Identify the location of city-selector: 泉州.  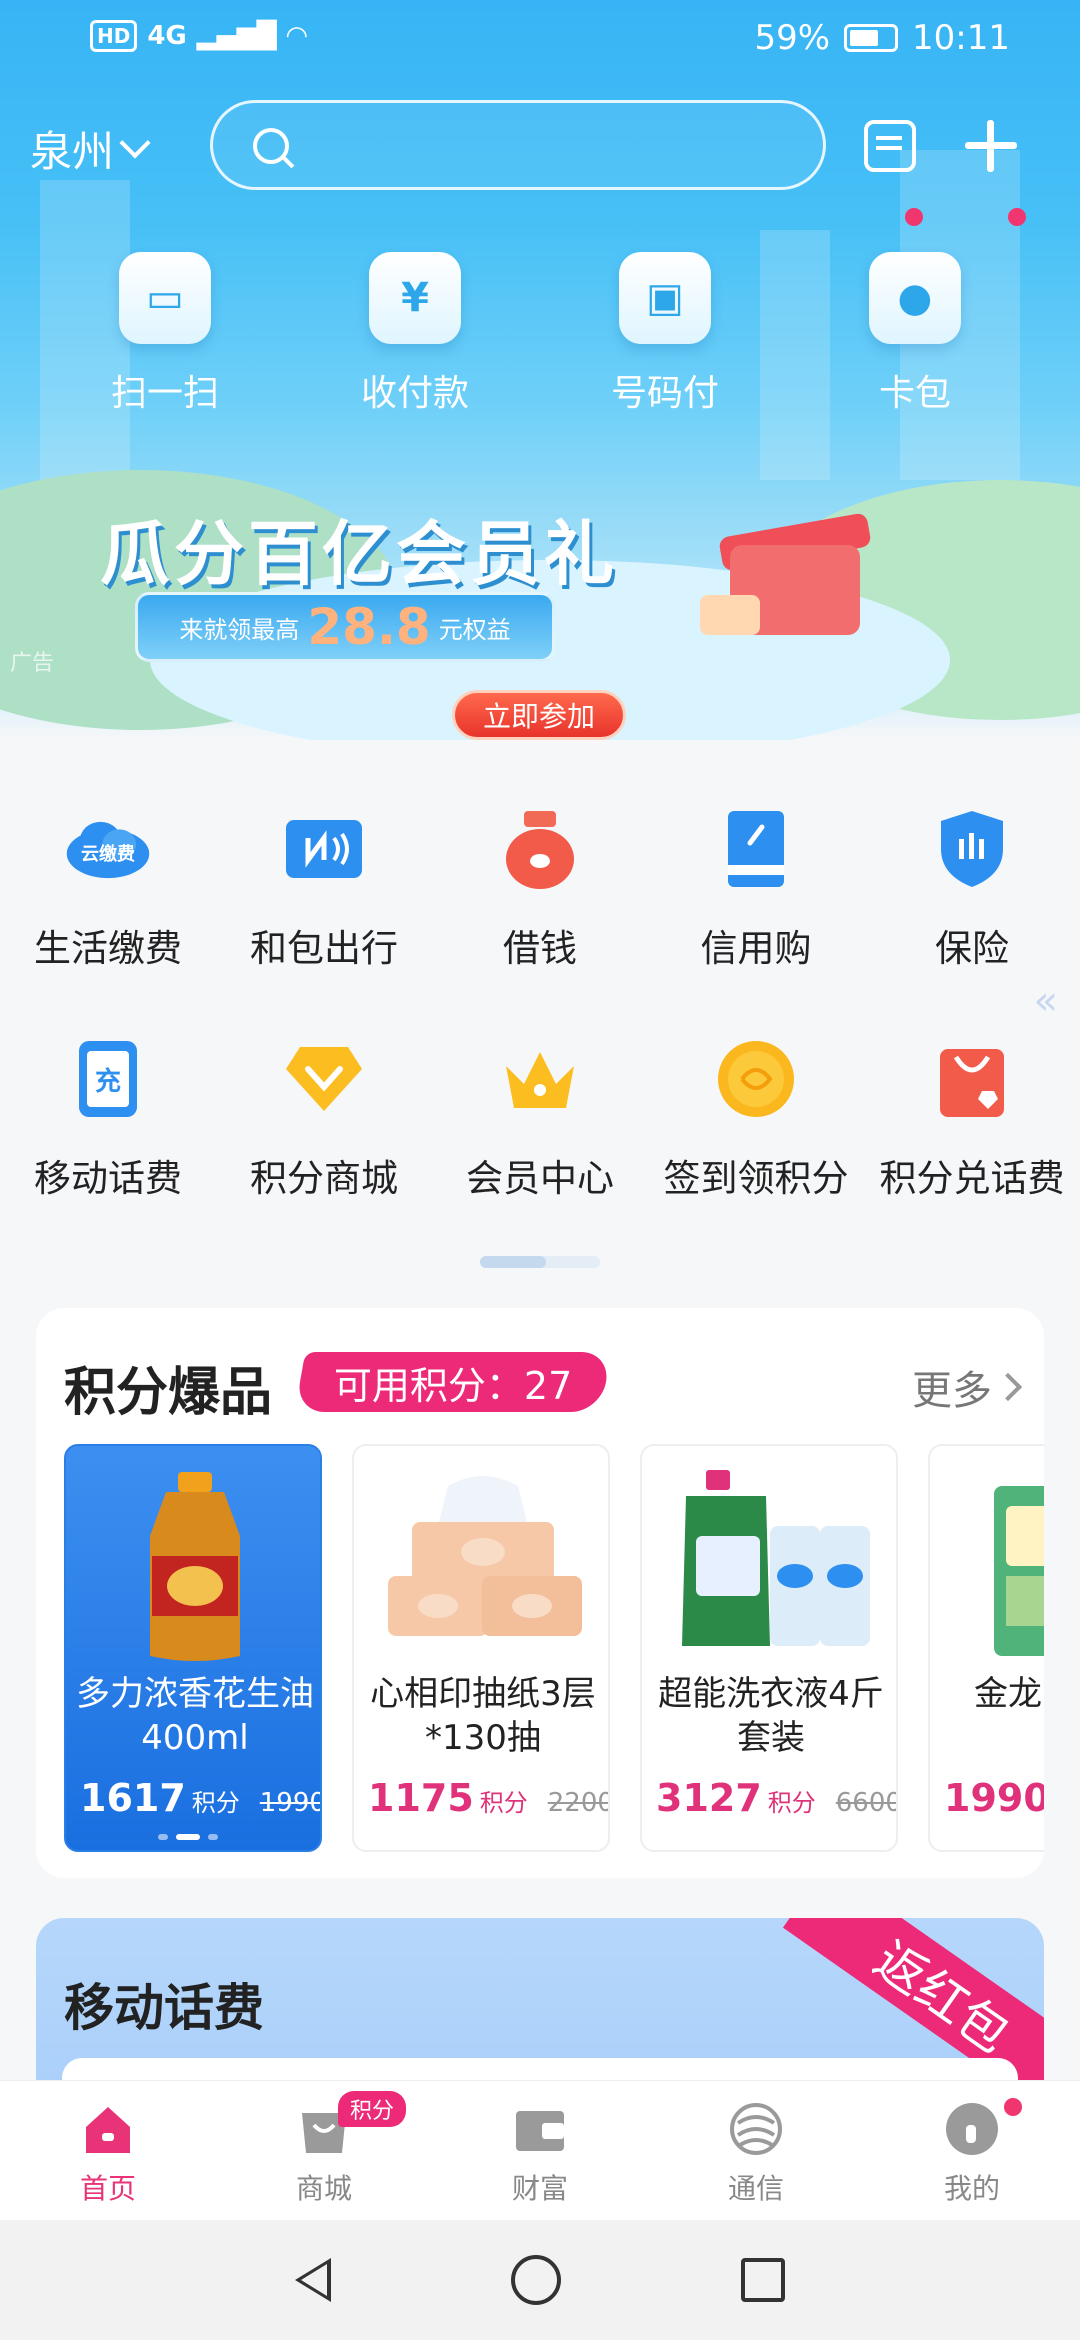
(90, 148).